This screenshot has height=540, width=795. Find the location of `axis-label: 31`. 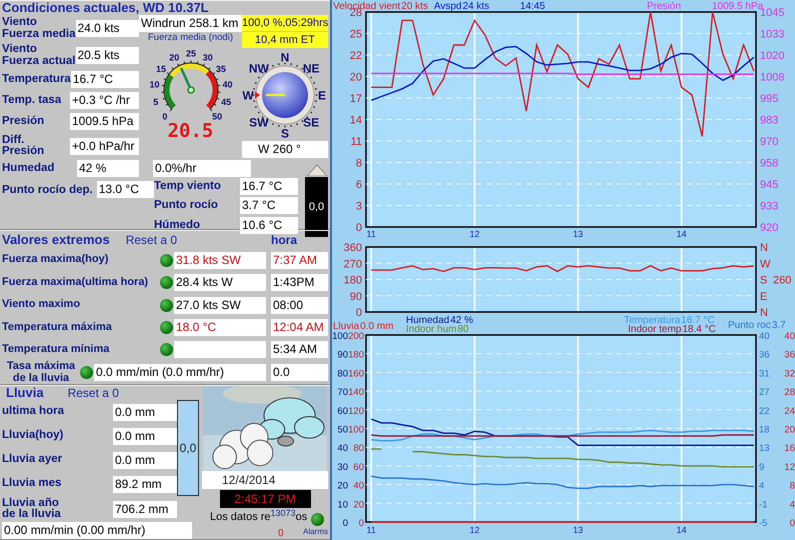

axis-label: 31 is located at coordinates (764, 374).